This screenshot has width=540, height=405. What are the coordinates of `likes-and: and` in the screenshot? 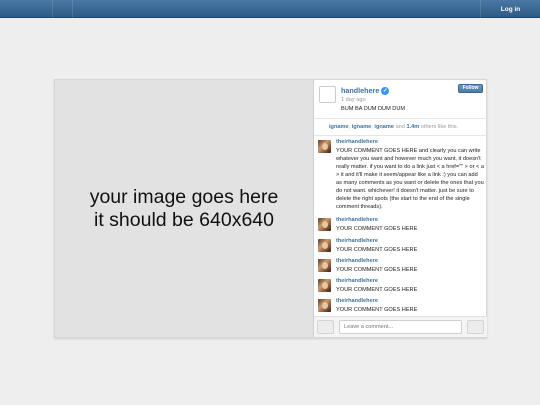 It's located at (400, 127).